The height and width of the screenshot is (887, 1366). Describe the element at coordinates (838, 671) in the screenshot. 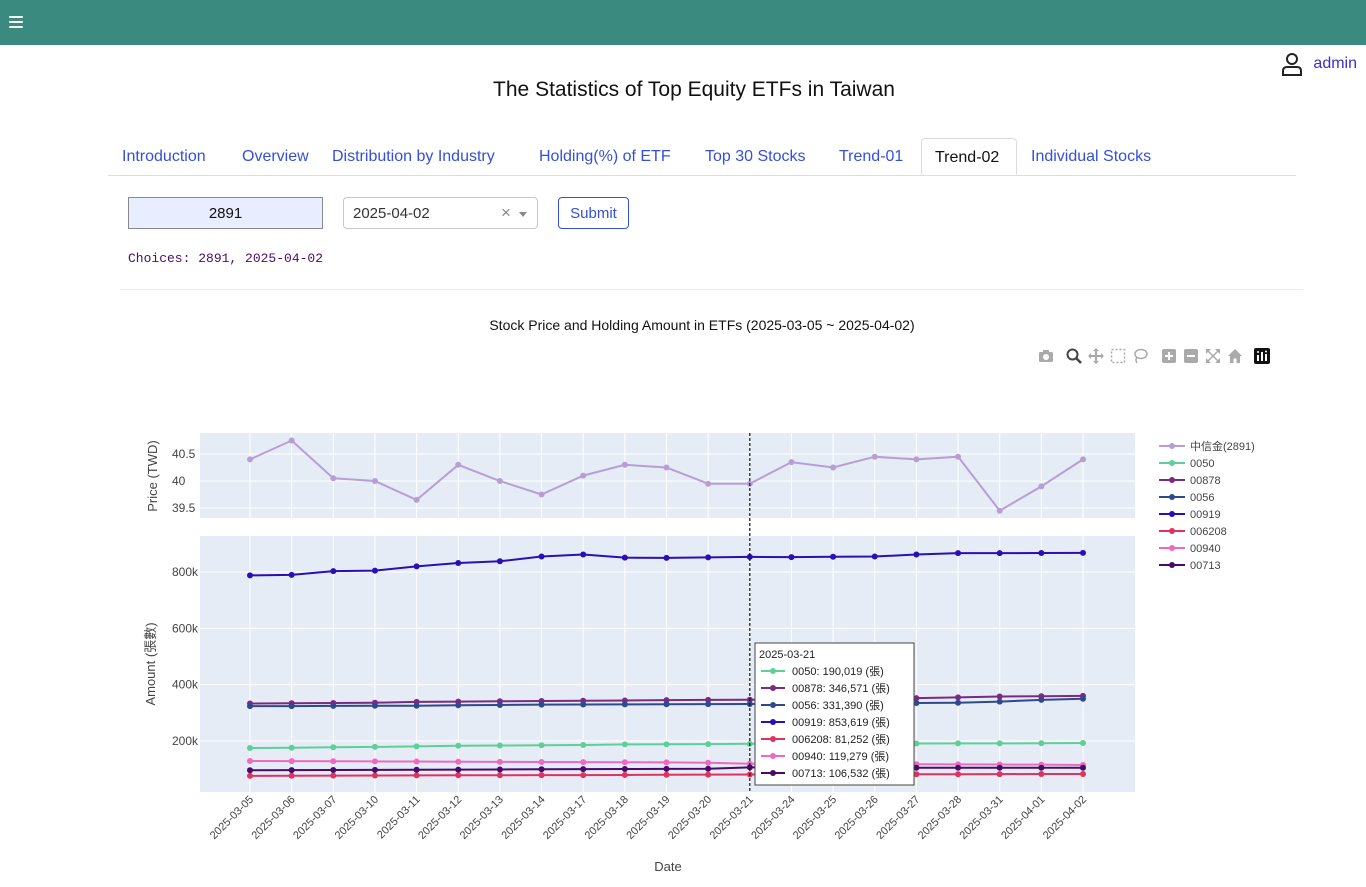

I see `hover-row-text: 0050: 190,019 (張)` at that location.